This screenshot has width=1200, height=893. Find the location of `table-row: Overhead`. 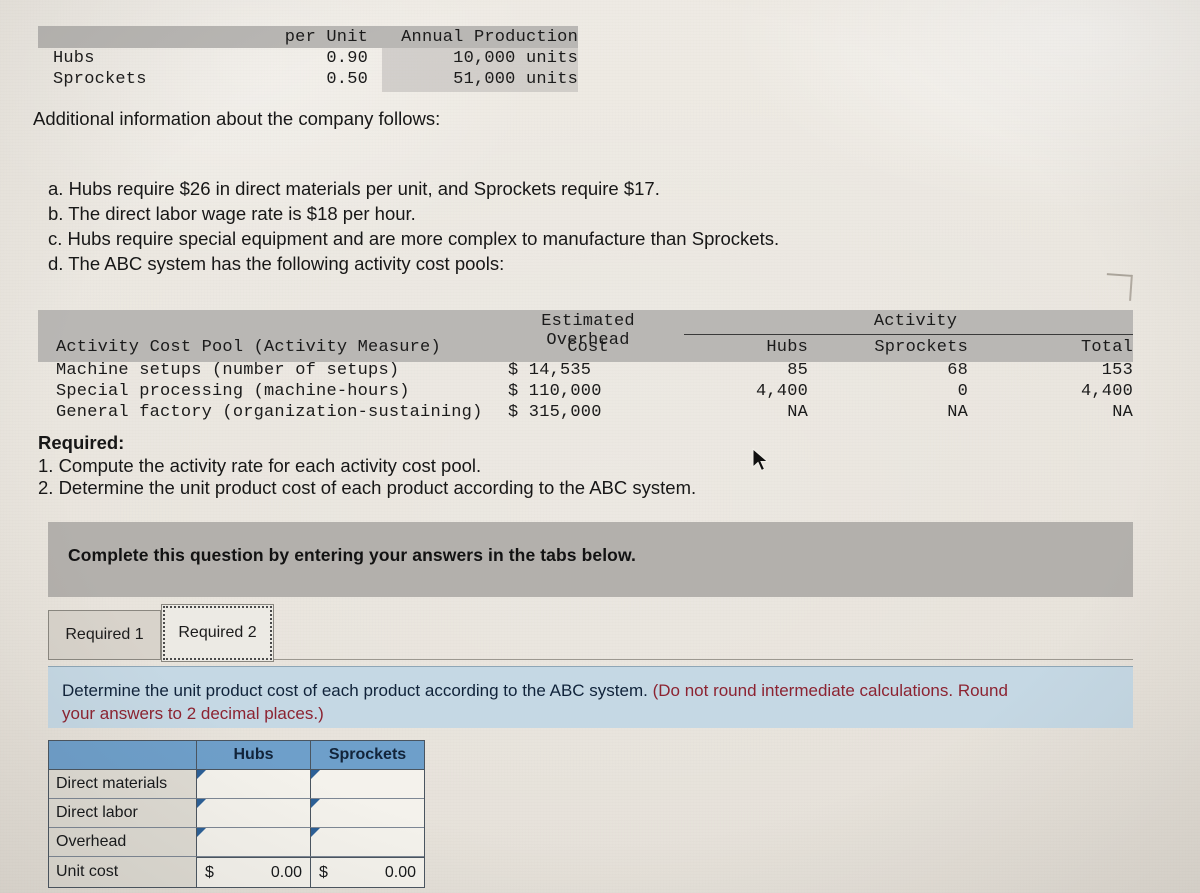

table-row: Overhead is located at coordinates (236, 842).